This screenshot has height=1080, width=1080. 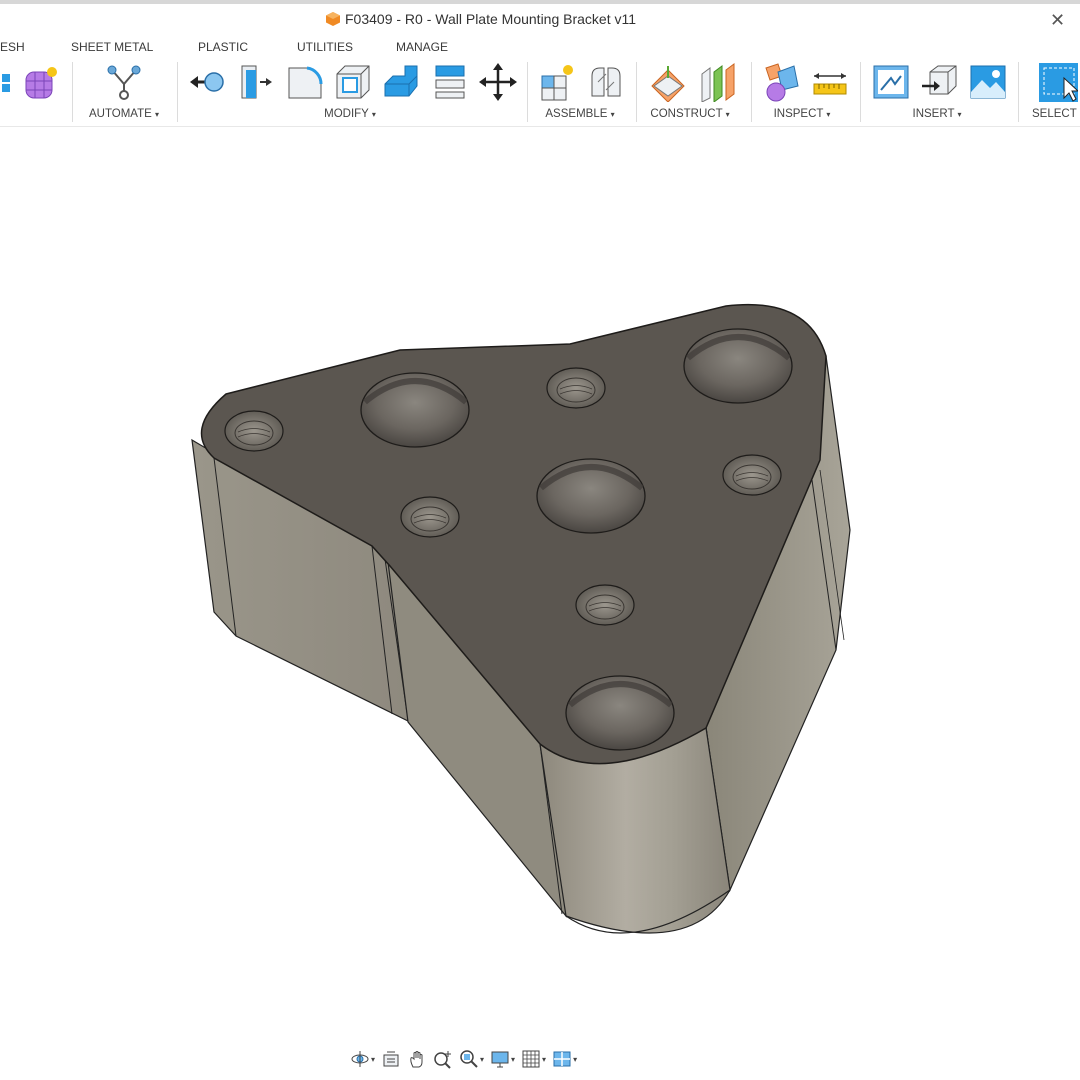 I want to click on scale-icon, so click(x=450, y=82).